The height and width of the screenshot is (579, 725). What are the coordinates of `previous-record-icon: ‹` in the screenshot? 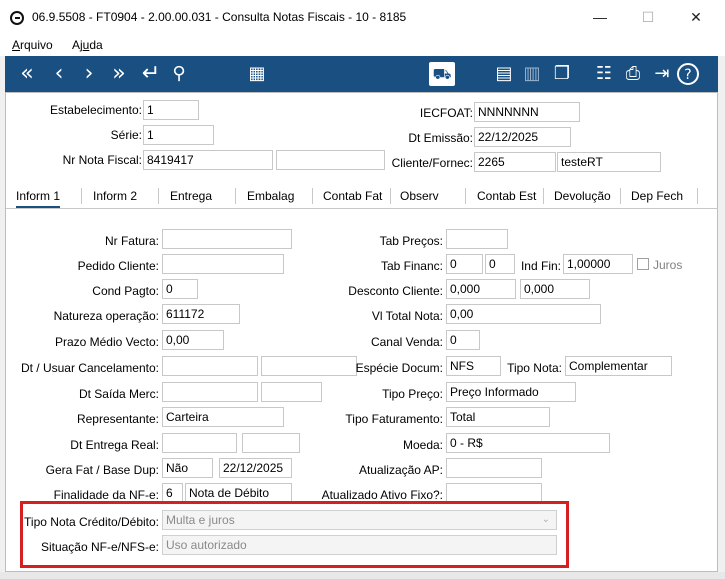 It's located at (59, 74).